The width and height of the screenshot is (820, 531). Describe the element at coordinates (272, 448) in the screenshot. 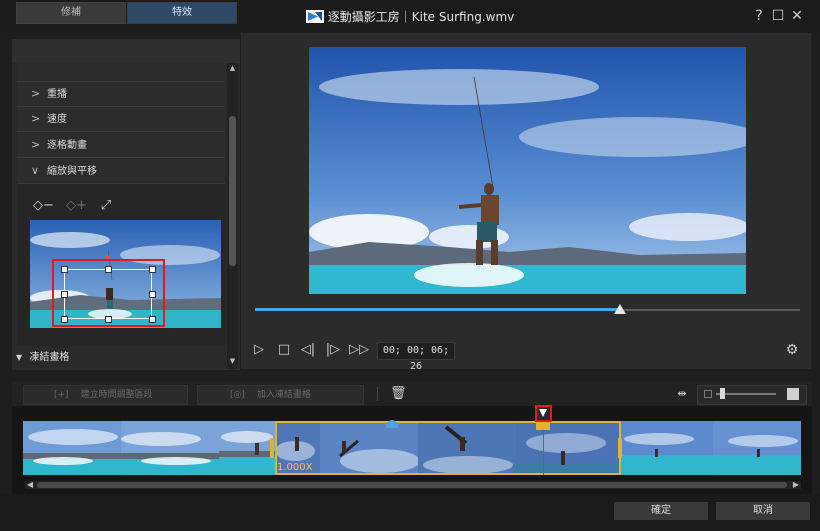

I see `range-start-handle` at that location.